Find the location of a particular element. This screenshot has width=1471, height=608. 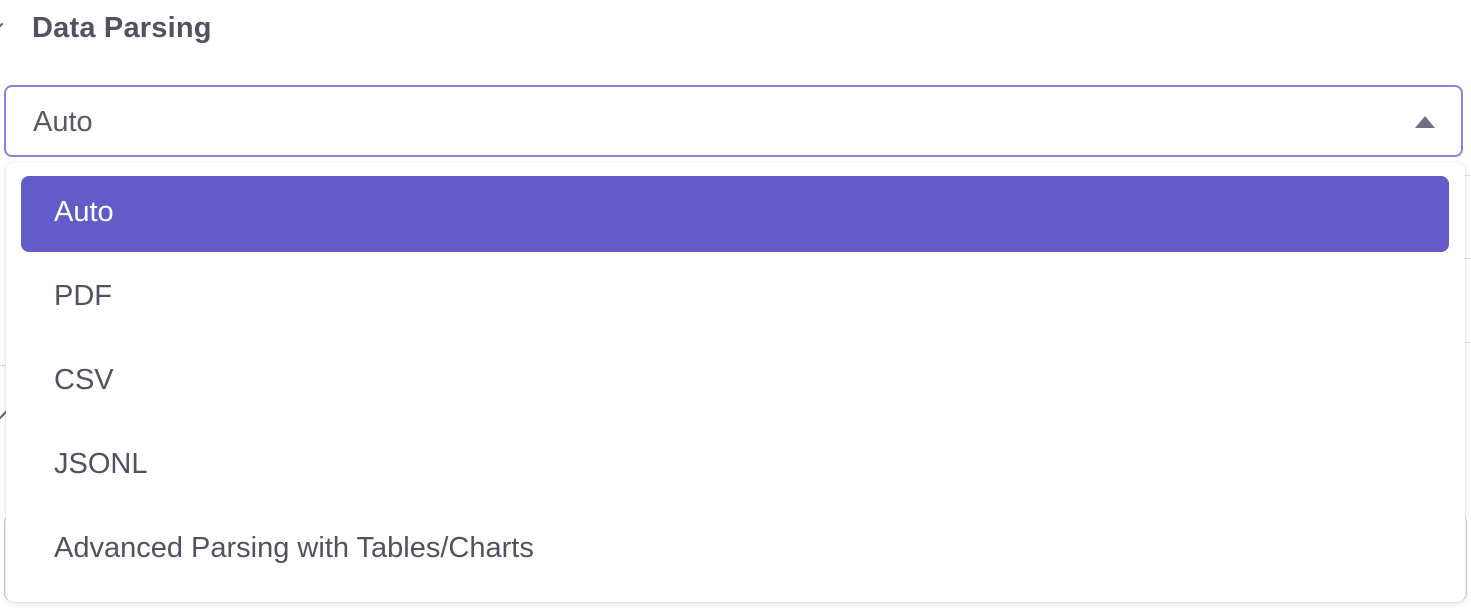

caret-up-icon is located at coordinates (1425, 122).